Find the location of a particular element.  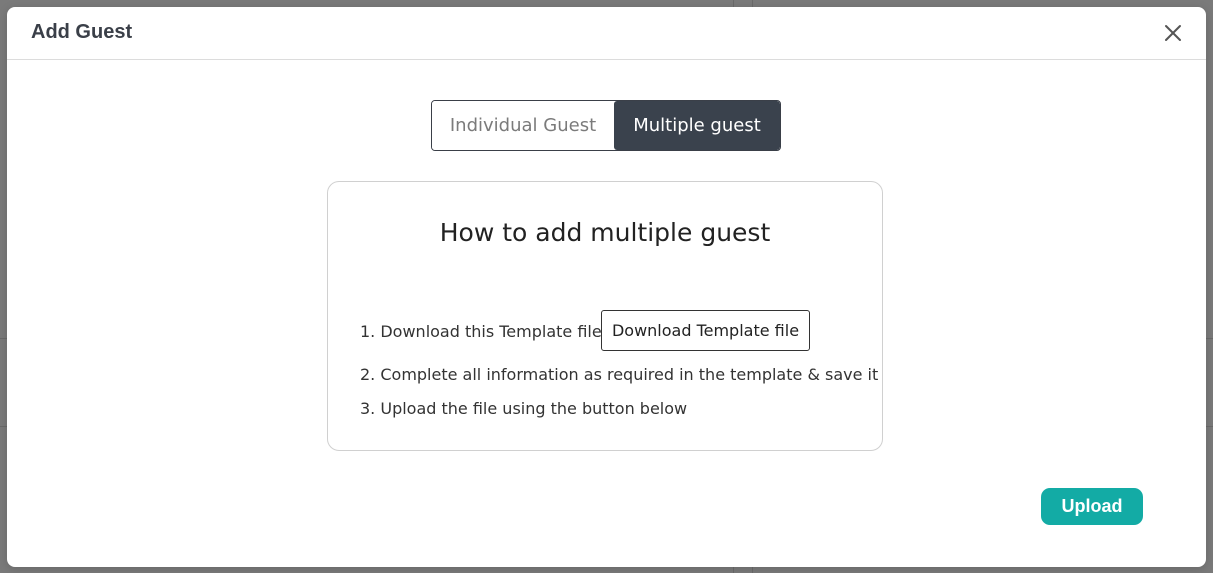

instructions-title: How to add multiple guest is located at coordinates (605, 232).